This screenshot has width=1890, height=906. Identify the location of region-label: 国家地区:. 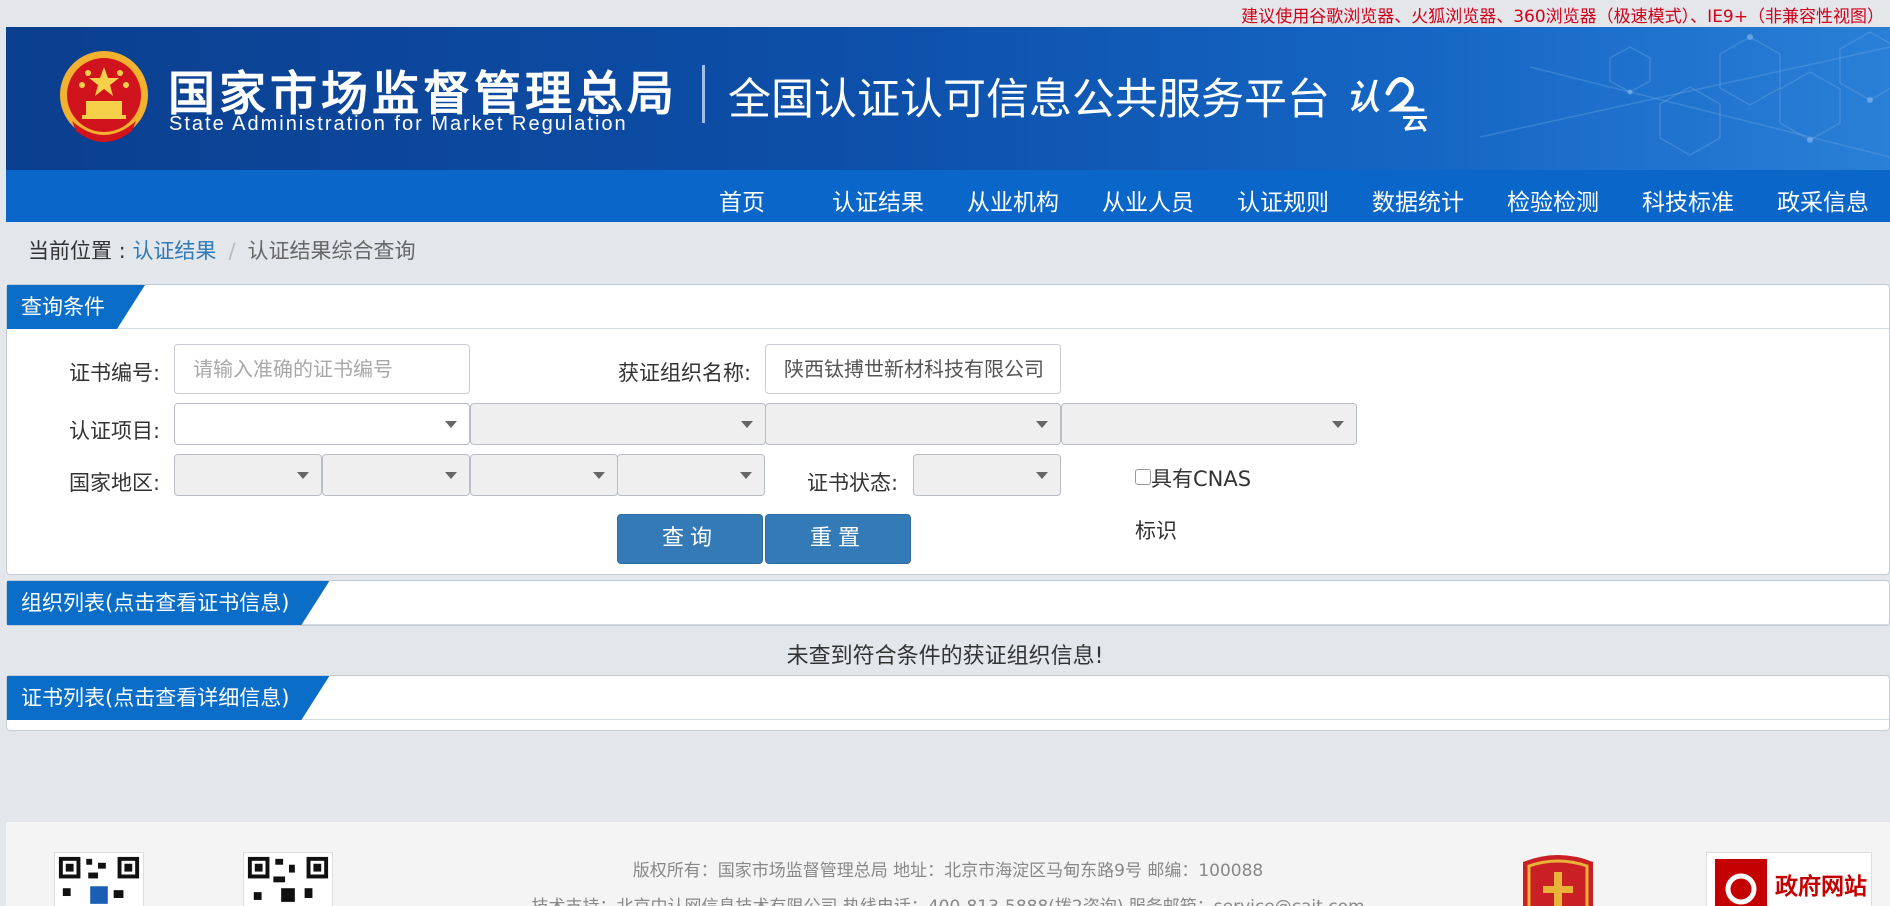
(115, 483).